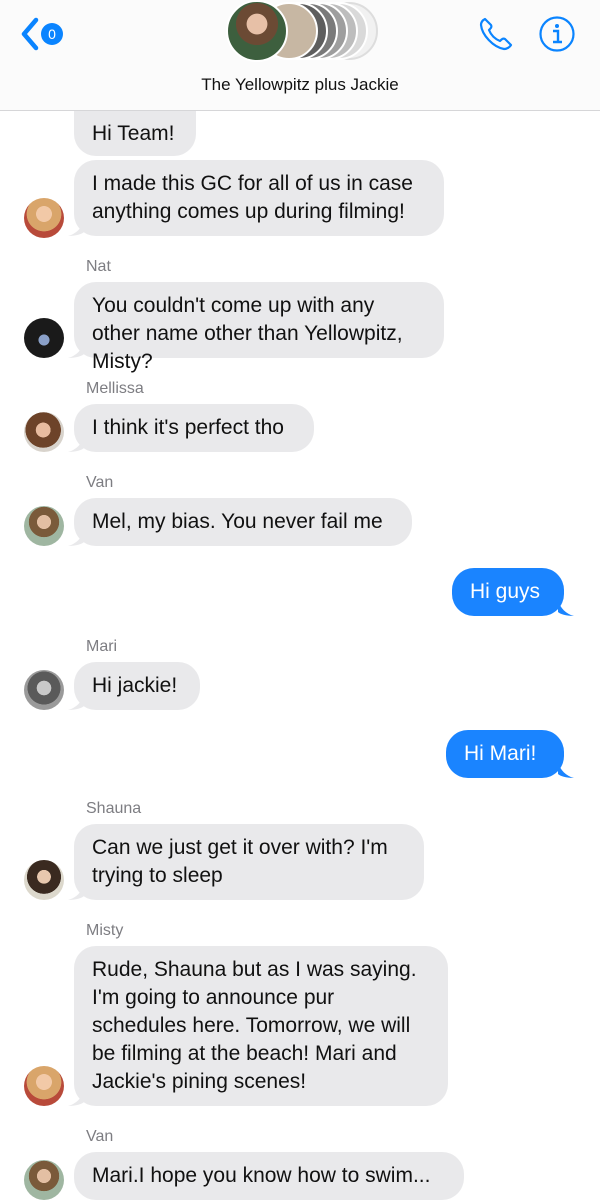 The height and width of the screenshot is (1200, 600). What do you see at coordinates (243, 522) in the screenshot?
I see `message-bubble: Mel, my bias. You never fail me` at bounding box center [243, 522].